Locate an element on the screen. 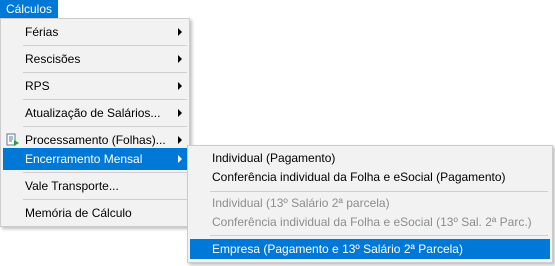 The height and width of the screenshot is (266, 555). menu-item-memoria-calculo: Memória de Cálculo is located at coordinates (95, 213).